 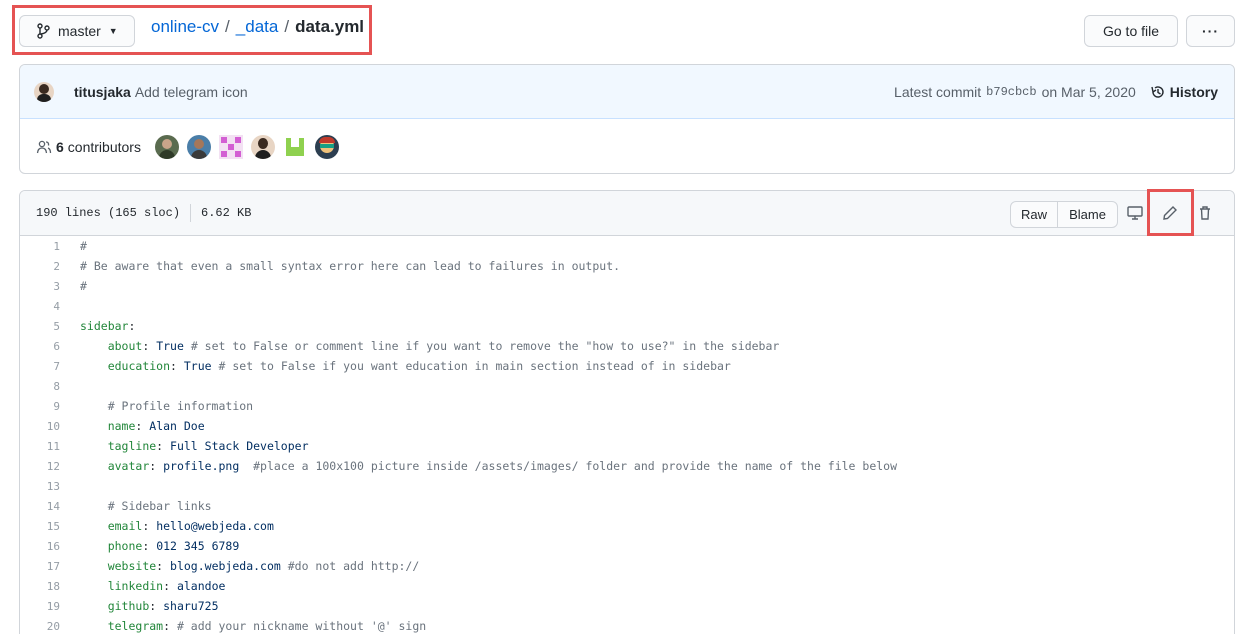 What do you see at coordinates (44, 91) in the screenshot?
I see `author-avatar` at bounding box center [44, 91].